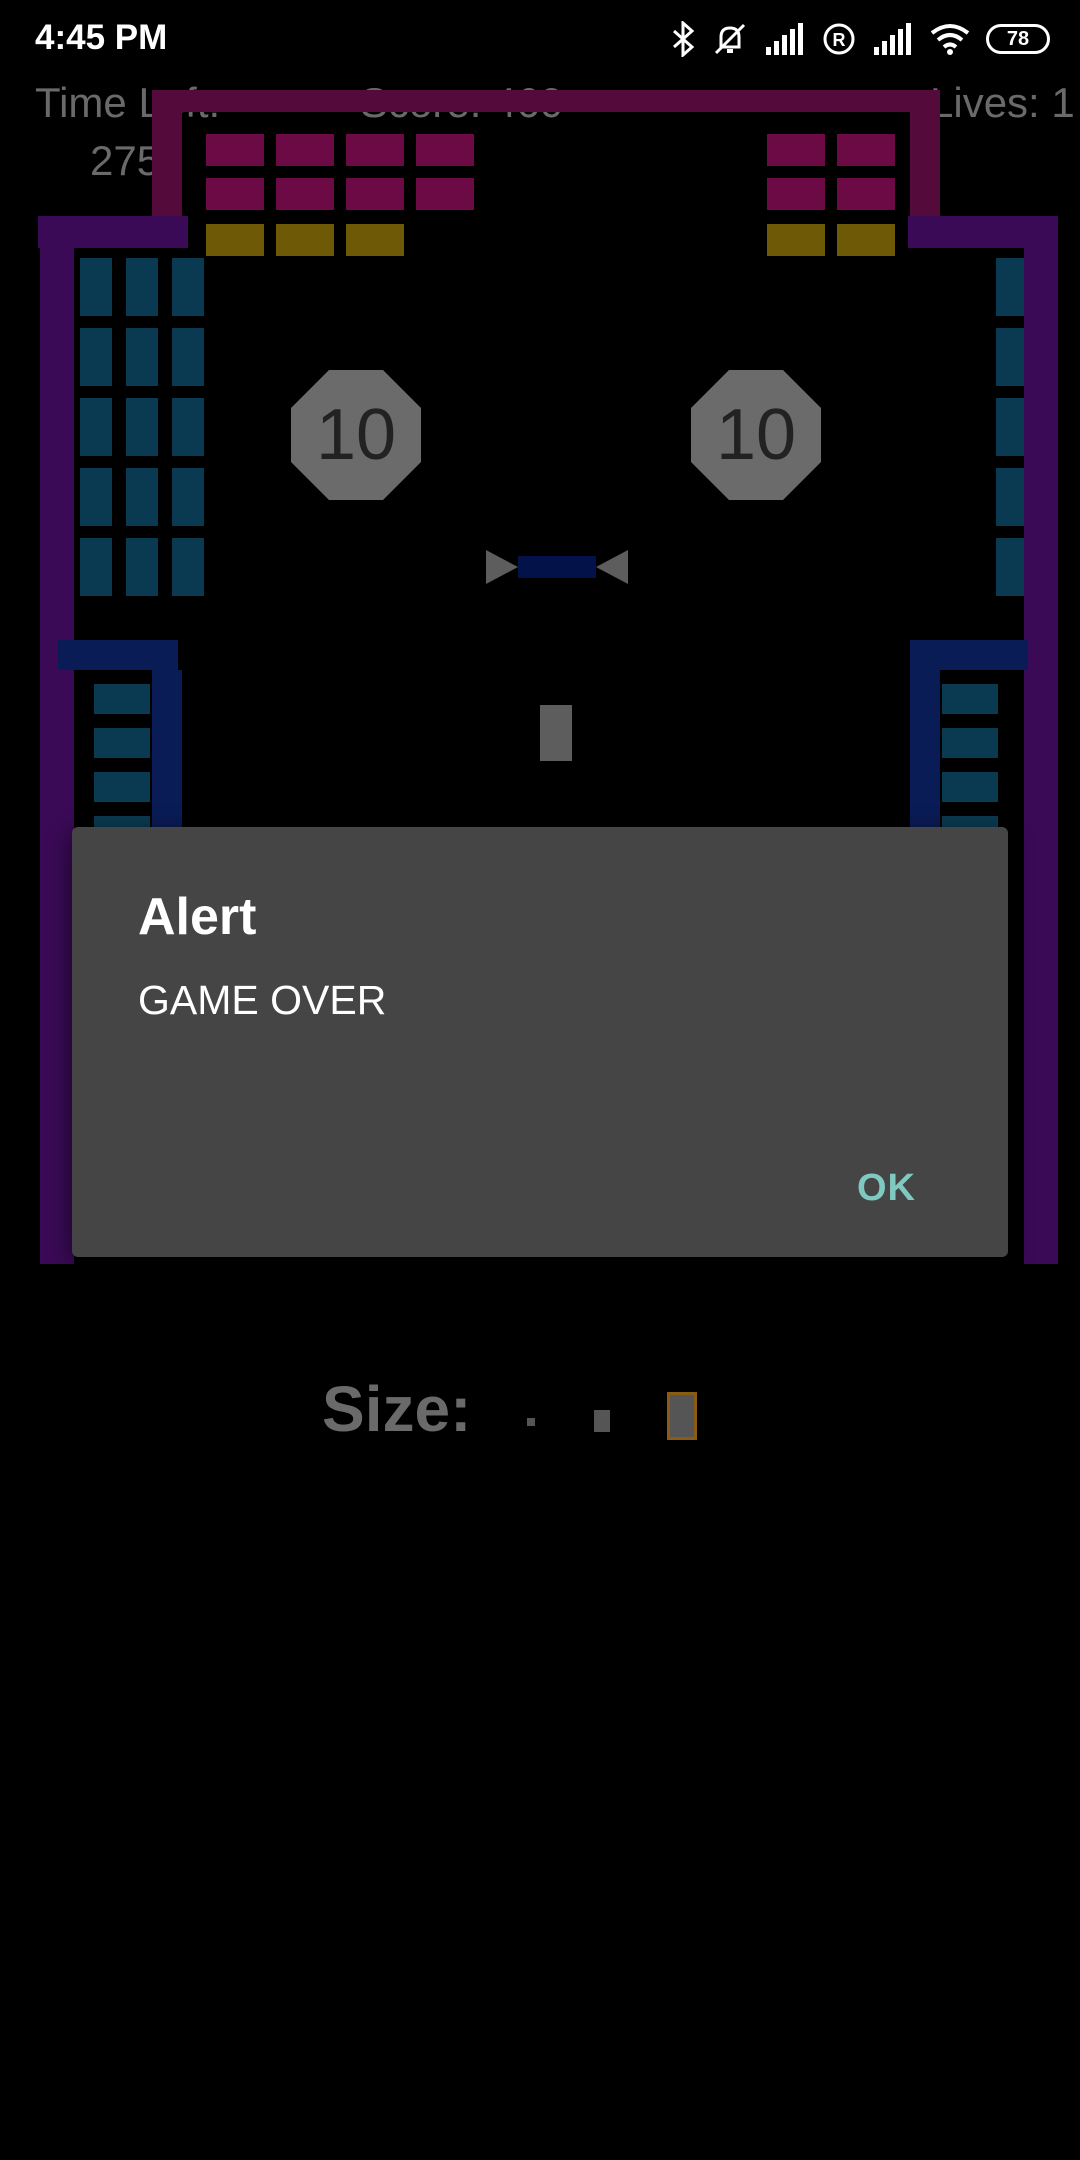 This screenshot has height=2160, width=1080. I want to click on svg-text: R, so click(839, 40).